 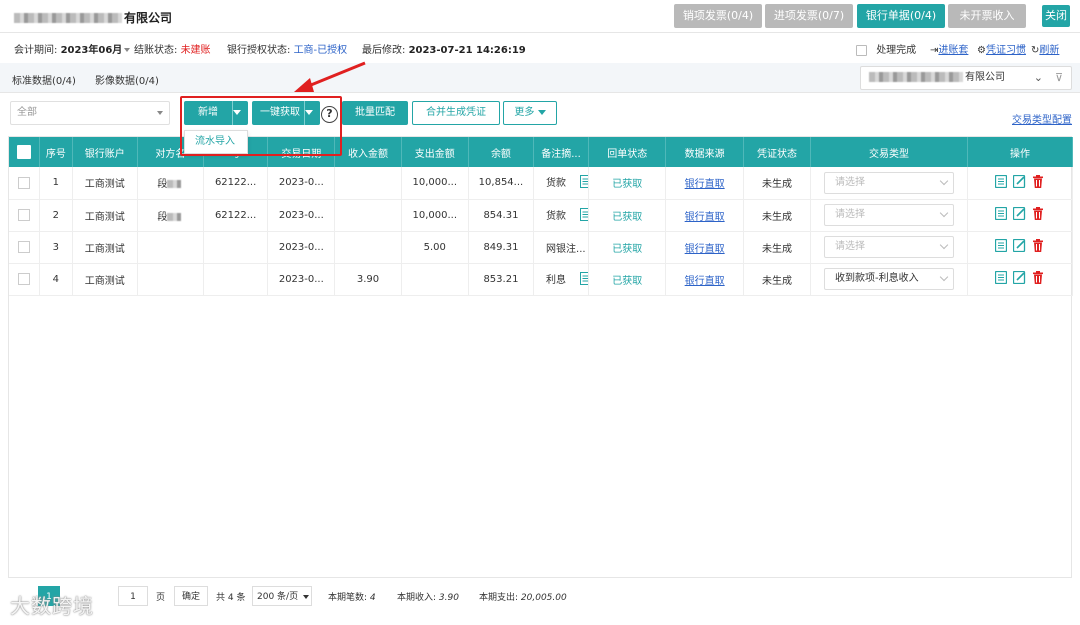 I want to click on enter-books-link: ⇥进账套, so click(x=949, y=48).